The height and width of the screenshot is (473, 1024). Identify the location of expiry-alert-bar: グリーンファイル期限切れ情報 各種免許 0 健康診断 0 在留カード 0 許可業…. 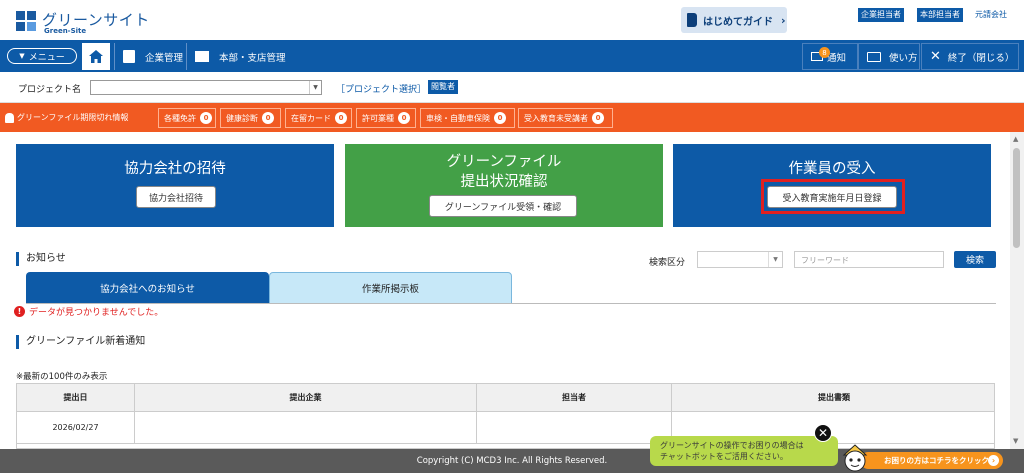
(512, 117).